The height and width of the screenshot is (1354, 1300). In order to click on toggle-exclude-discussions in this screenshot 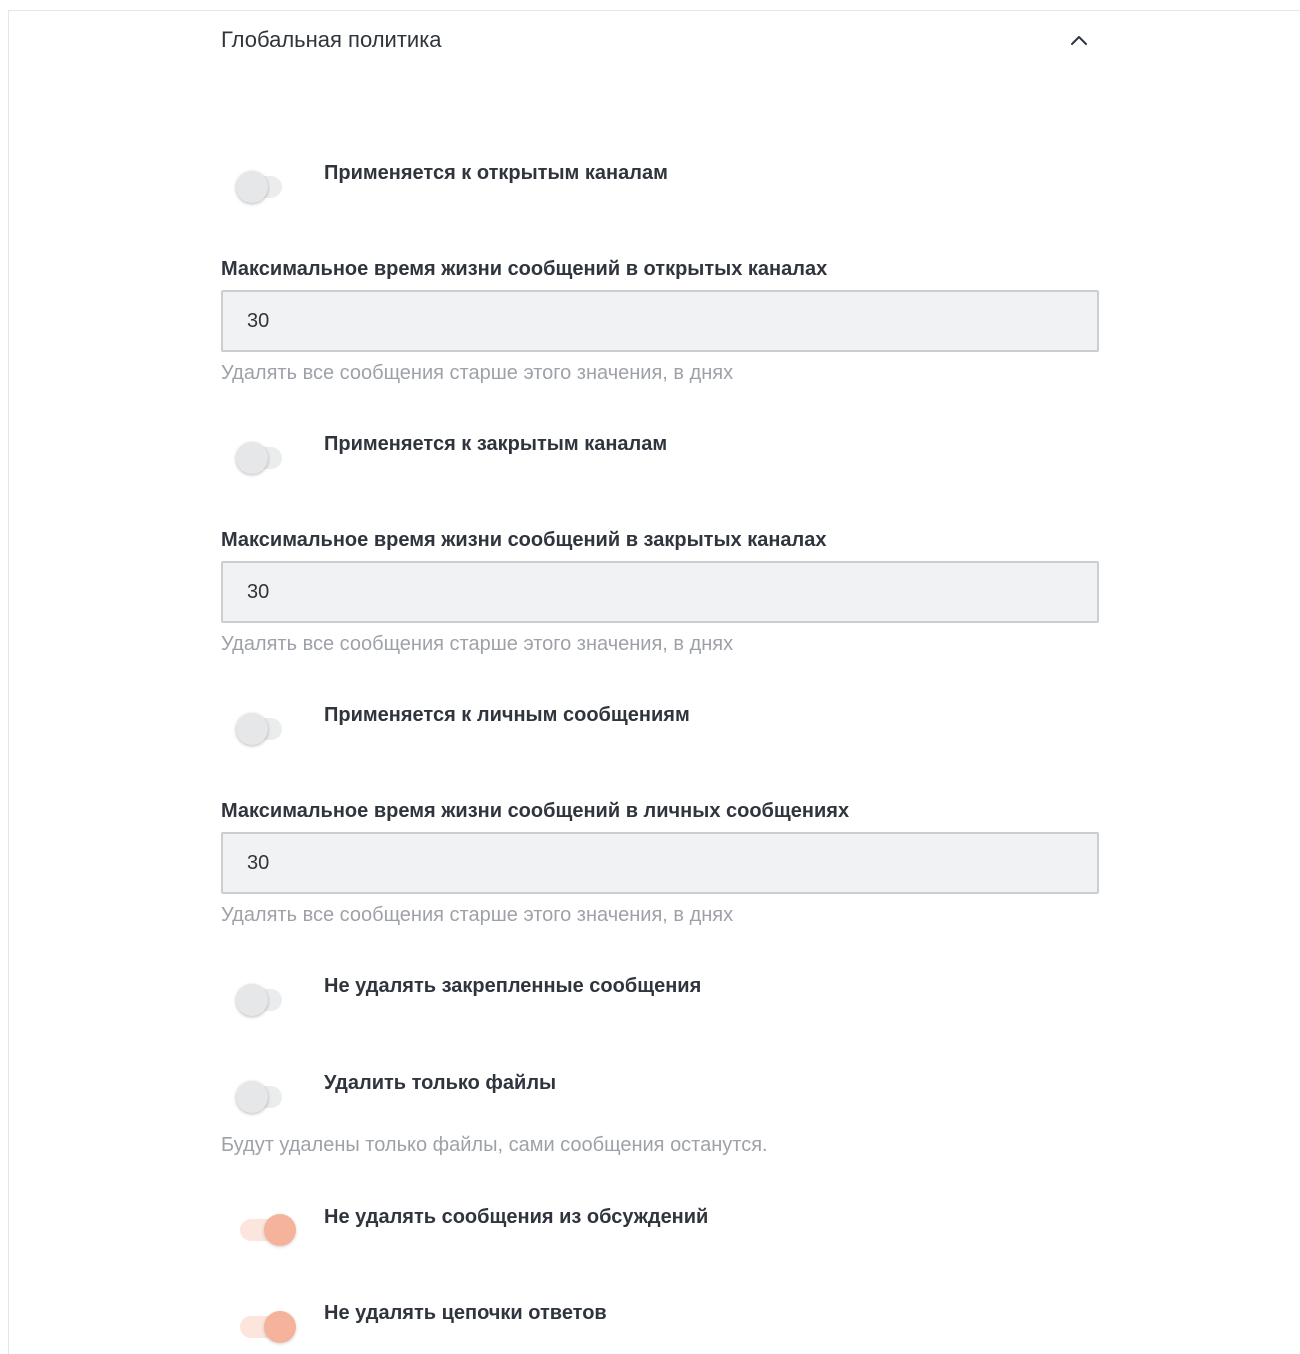, I will do `click(259, 1228)`.